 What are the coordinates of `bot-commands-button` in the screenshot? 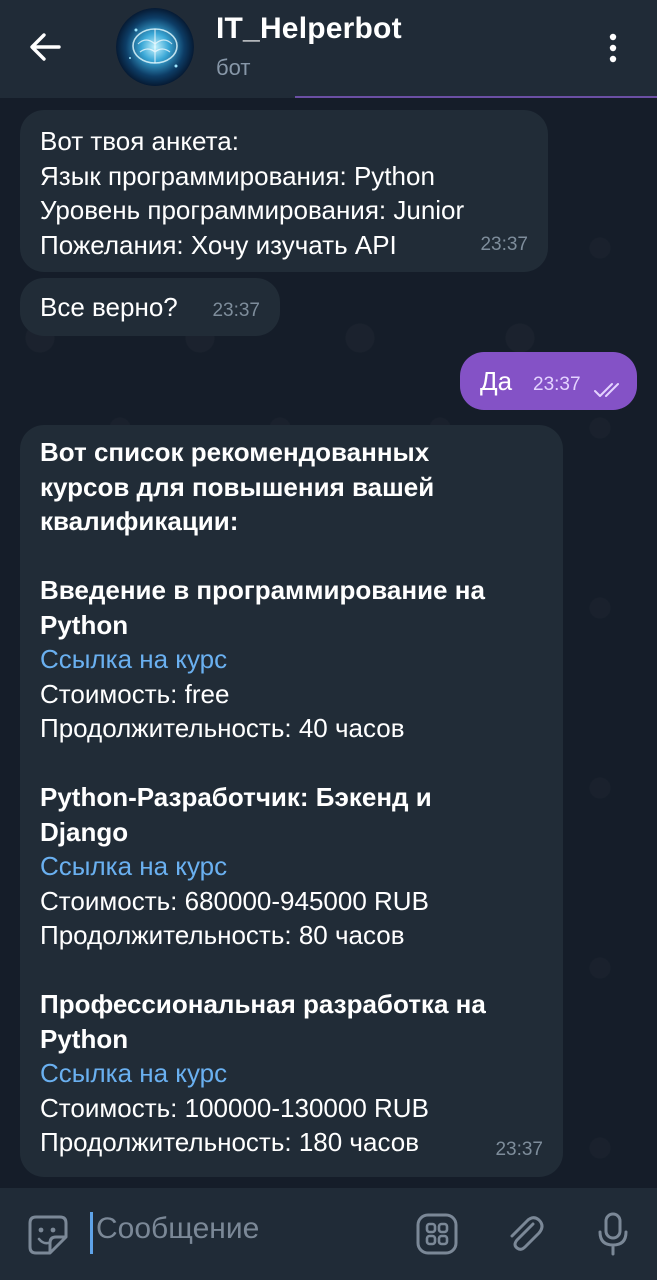 It's located at (437, 1234).